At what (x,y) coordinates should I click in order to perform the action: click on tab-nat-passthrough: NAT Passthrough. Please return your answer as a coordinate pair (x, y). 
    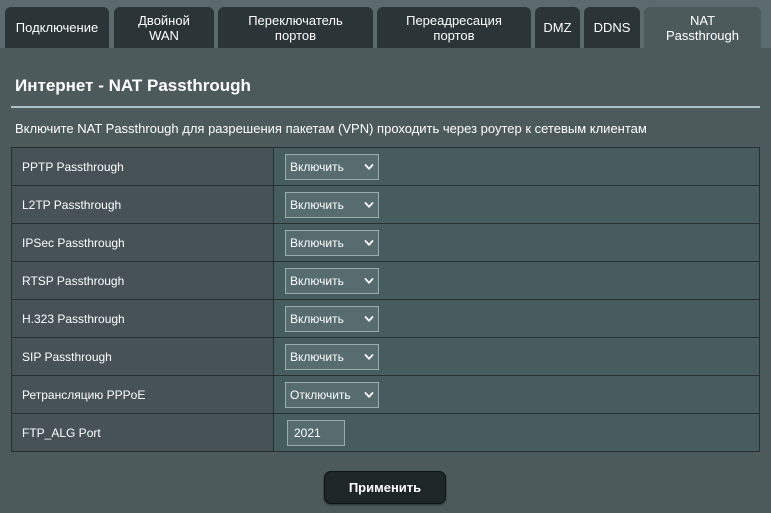
    Looking at the image, I should click on (702, 27).